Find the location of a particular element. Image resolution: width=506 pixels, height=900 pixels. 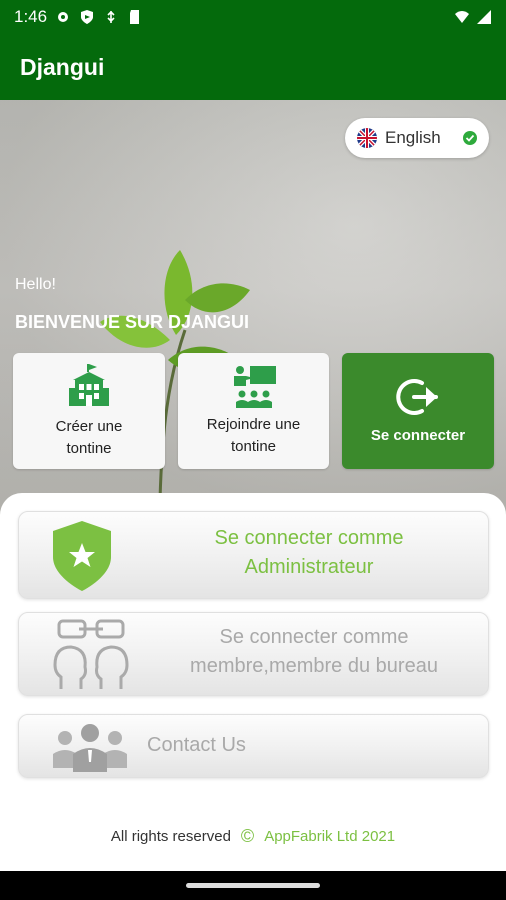

welcome-heading: BIENVENUE SUR DJANGUI is located at coordinates (132, 322).